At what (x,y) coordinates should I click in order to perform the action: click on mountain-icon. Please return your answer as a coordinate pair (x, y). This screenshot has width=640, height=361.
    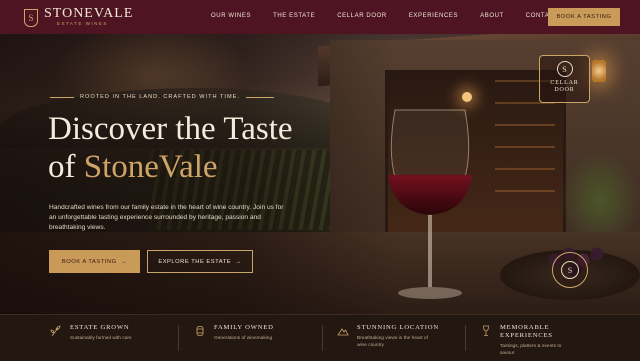
    Looking at the image, I should click on (343, 332).